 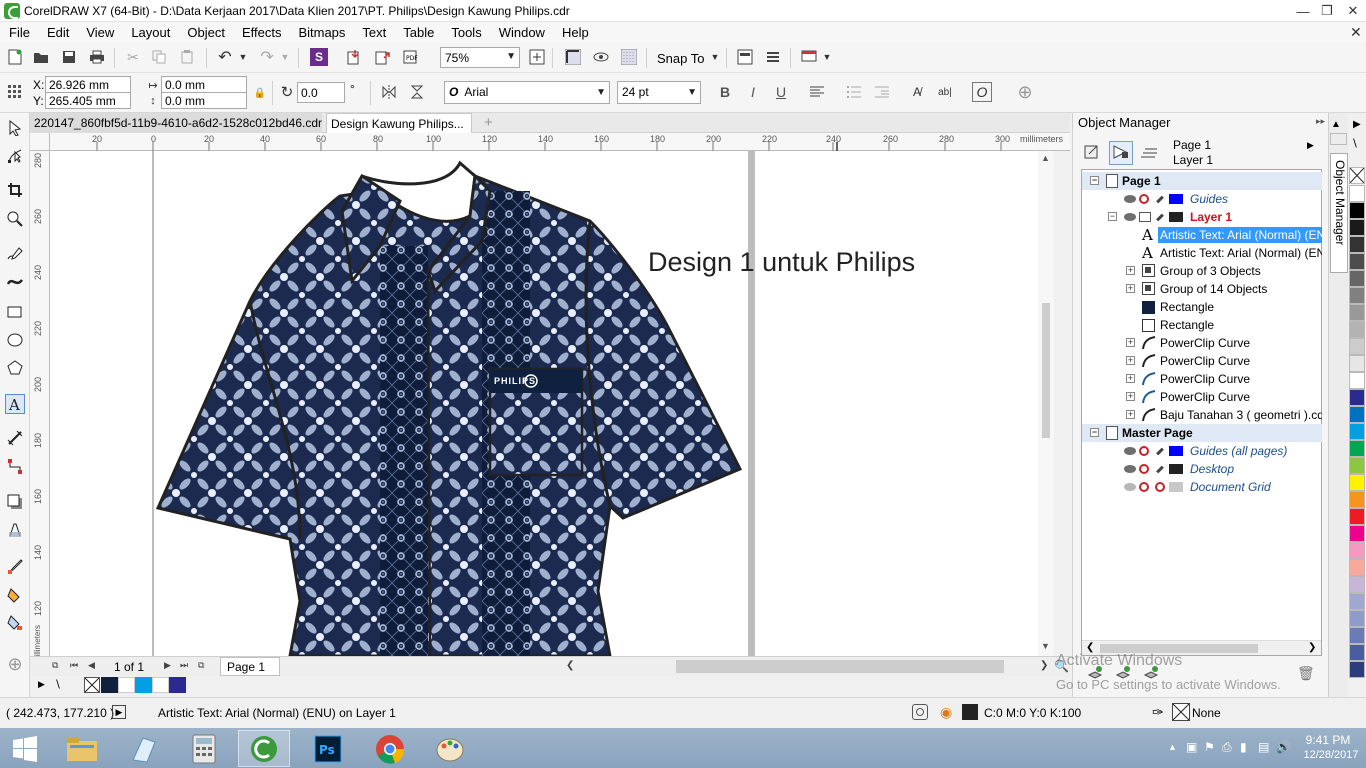 What do you see at coordinates (15, 92) in the screenshot?
I see `object-origin-icon` at bounding box center [15, 92].